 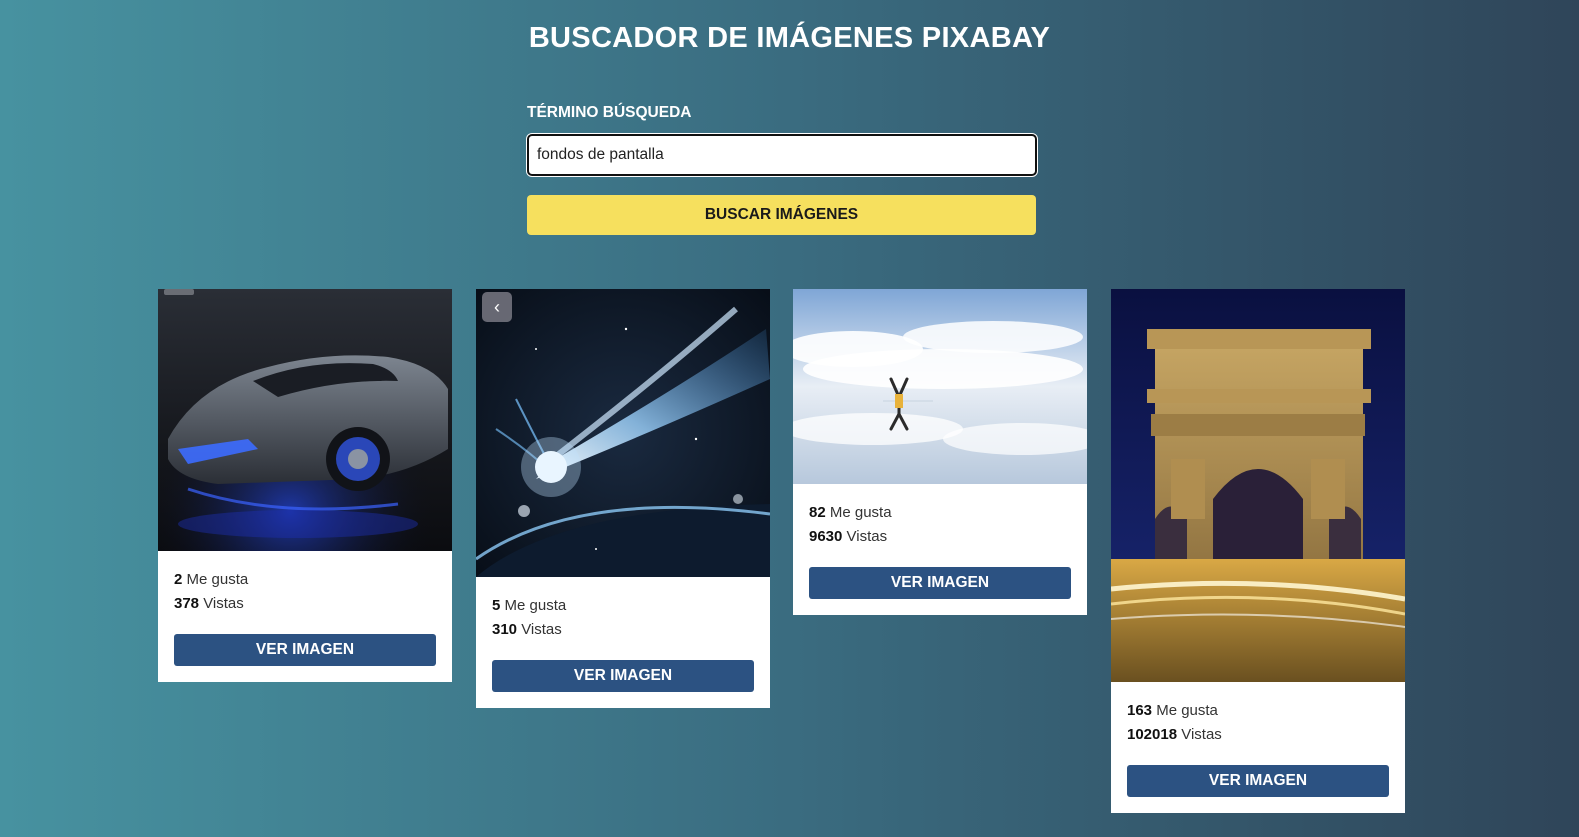 I want to click on likes-stat: 163 Me gusta, so click(x=1258, y=711).